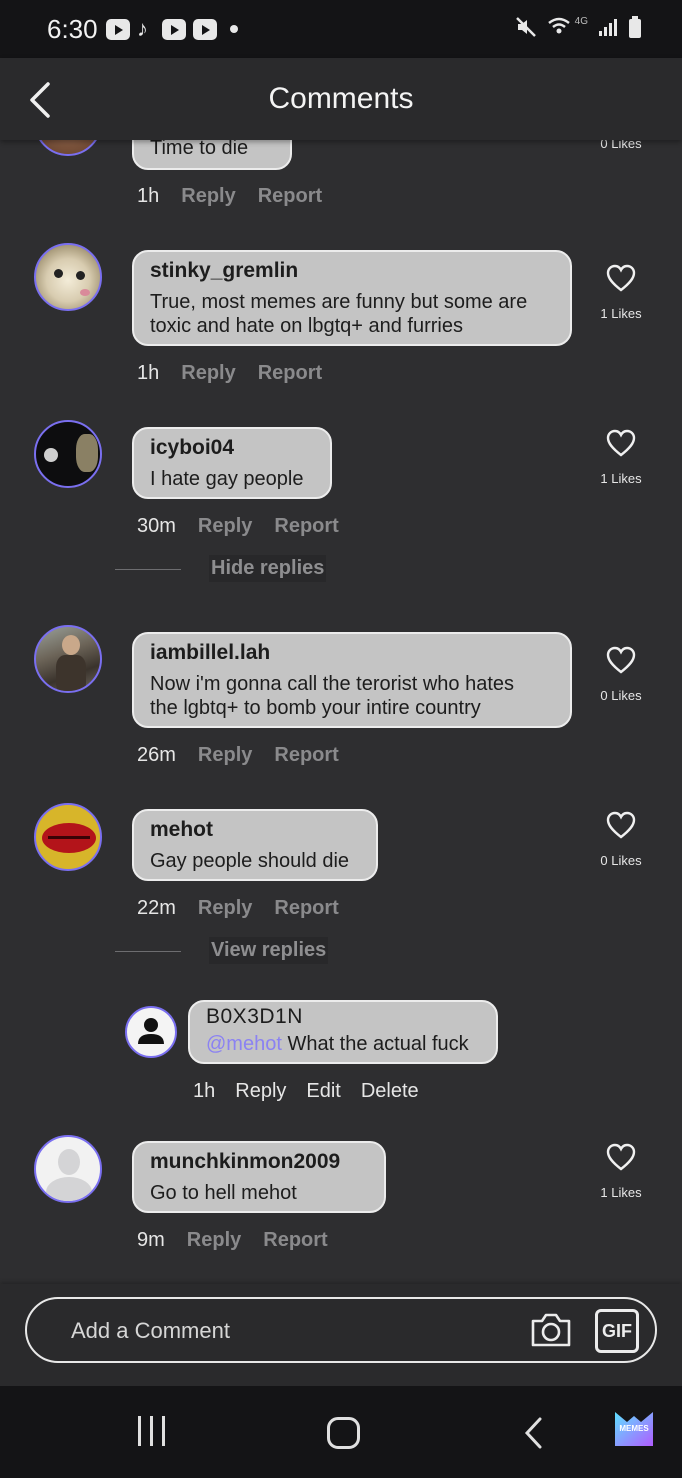  I want to click on page-title: Comments, so click(341, 98).